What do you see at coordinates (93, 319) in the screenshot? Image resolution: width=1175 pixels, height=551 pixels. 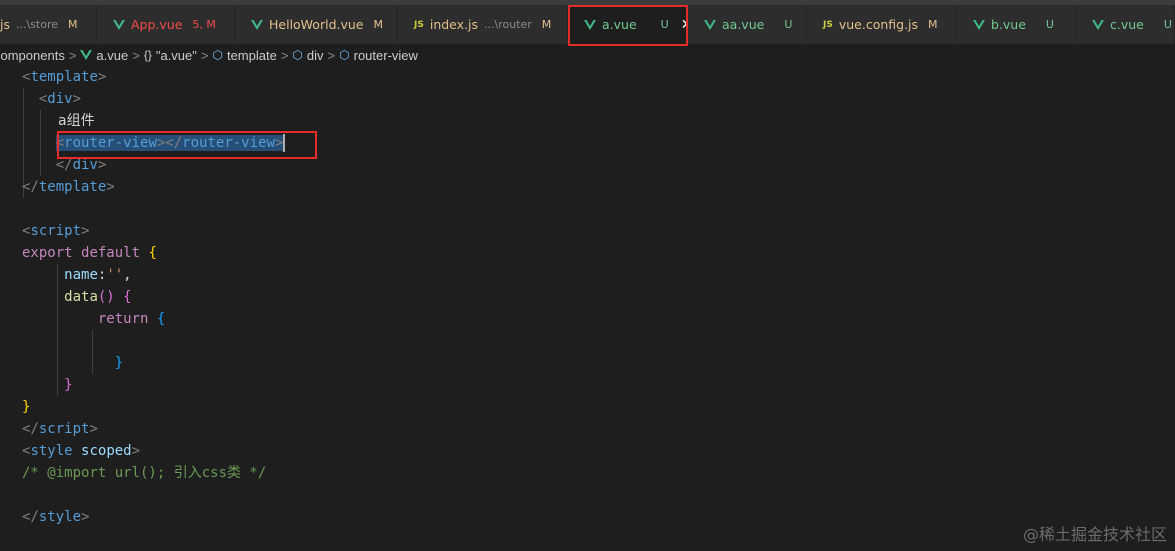 I see `code-line: return {` at bounding box center [93, 319].